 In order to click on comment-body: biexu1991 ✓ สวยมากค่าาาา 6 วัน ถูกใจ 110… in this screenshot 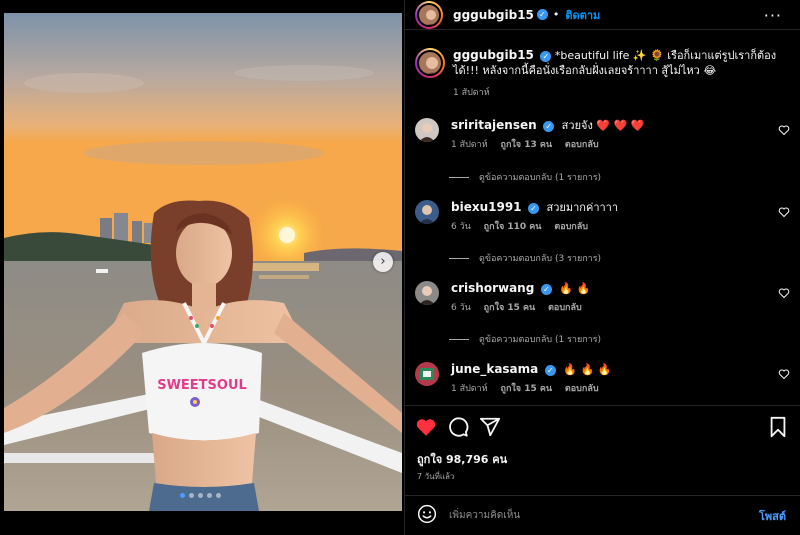, I will do `click(534, 217)`.